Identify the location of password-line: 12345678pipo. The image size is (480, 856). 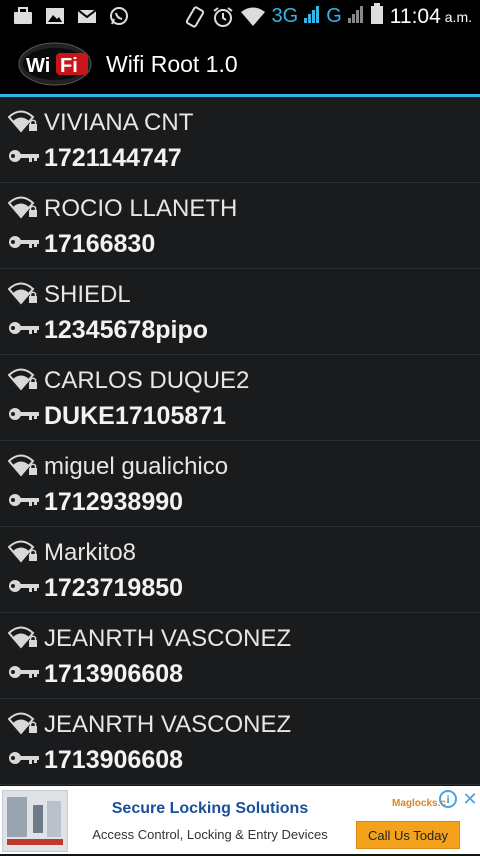
(108, 330).